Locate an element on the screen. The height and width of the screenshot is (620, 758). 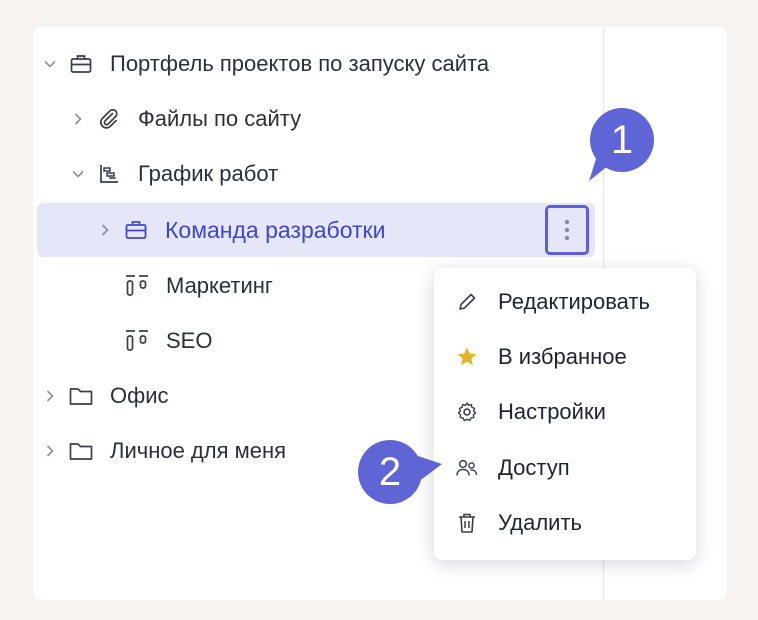
menu-item-access: Доступ is located at coordinates (565, 468).